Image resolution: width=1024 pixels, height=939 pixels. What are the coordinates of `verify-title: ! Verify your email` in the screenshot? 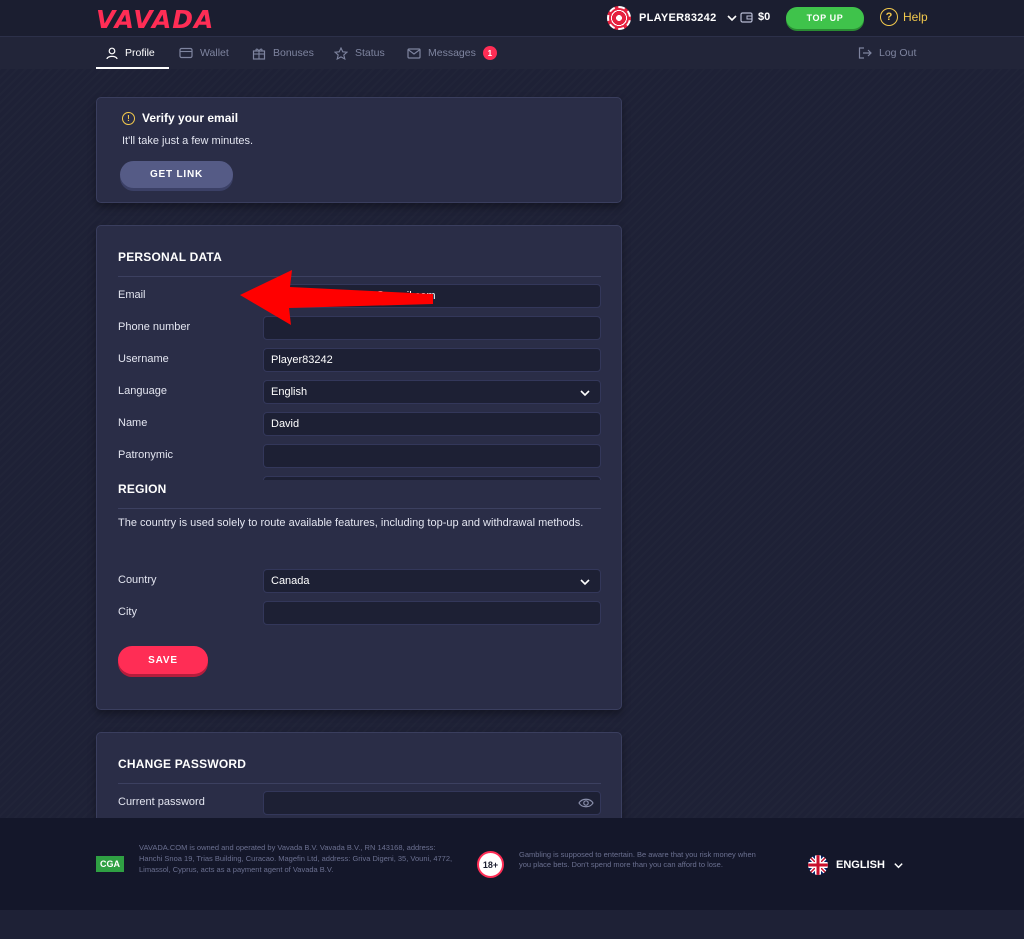 It's located at (180, 118).